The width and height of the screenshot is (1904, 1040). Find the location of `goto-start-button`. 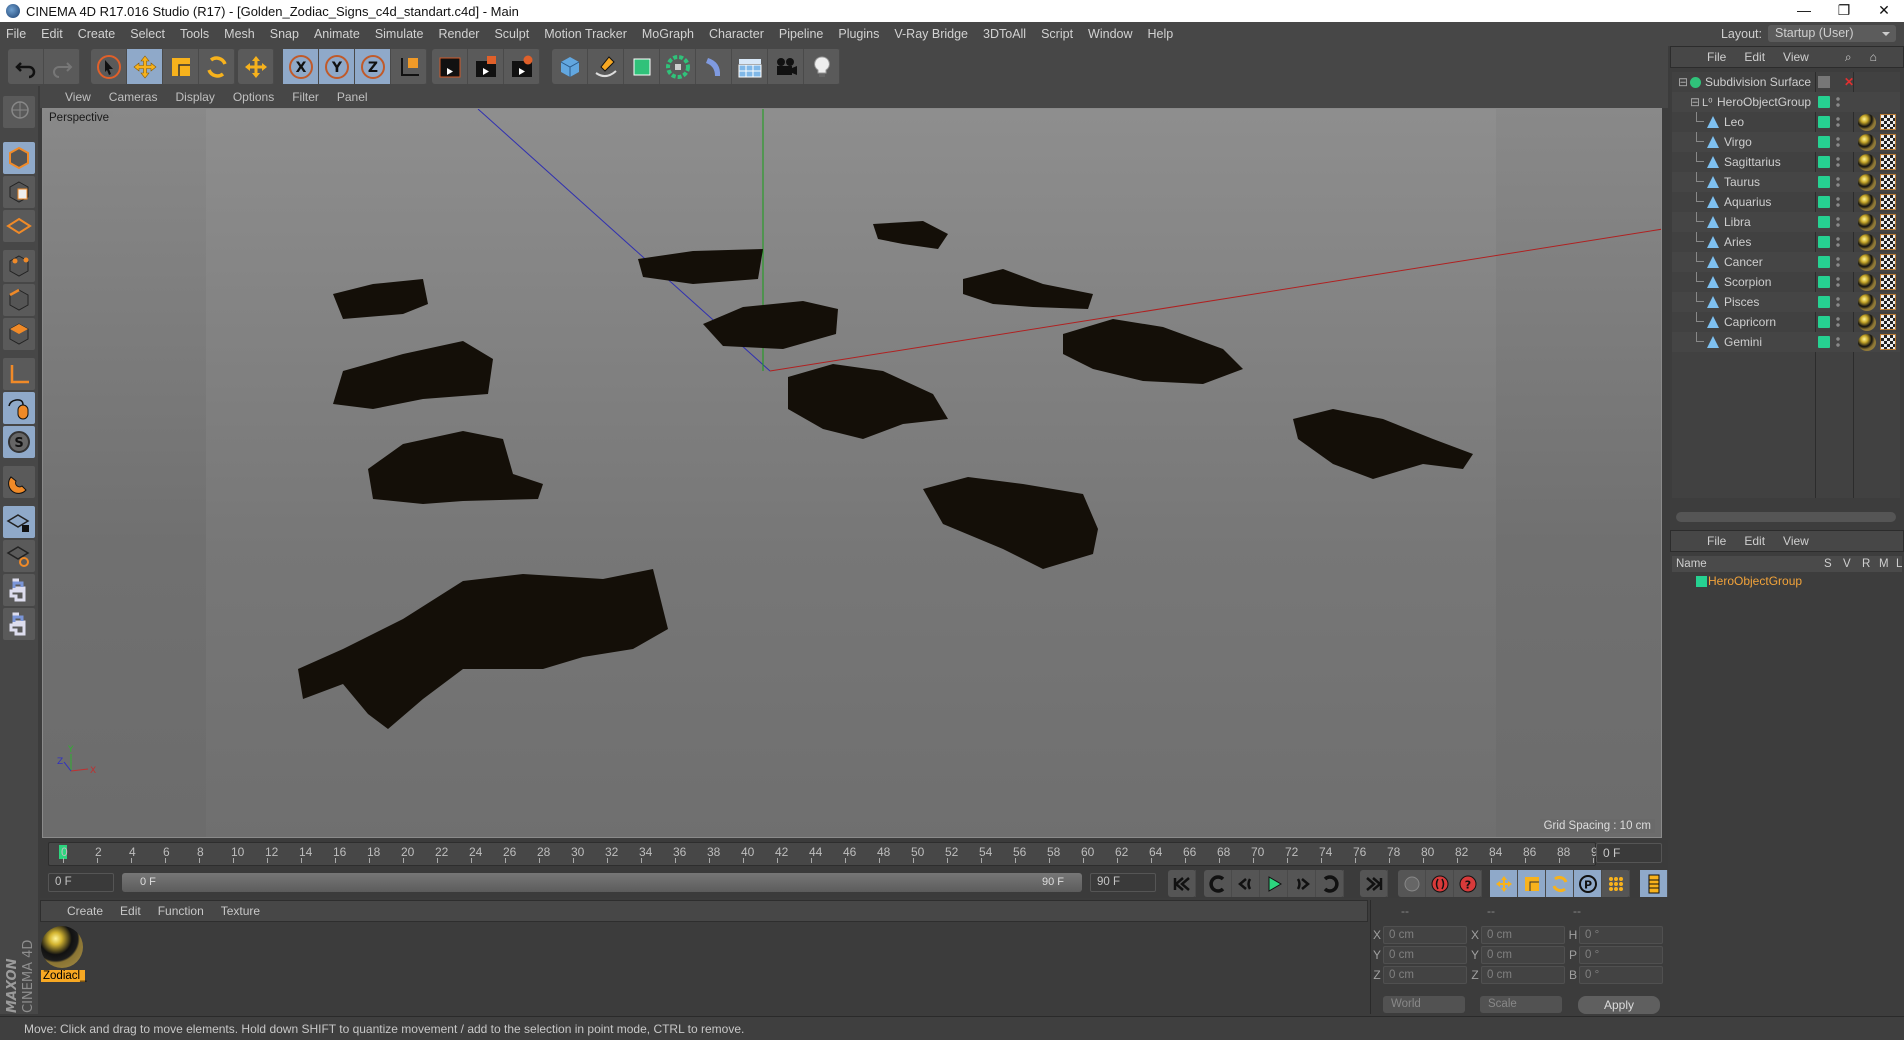

goto-start-button is located at coordinates (1182, 883).